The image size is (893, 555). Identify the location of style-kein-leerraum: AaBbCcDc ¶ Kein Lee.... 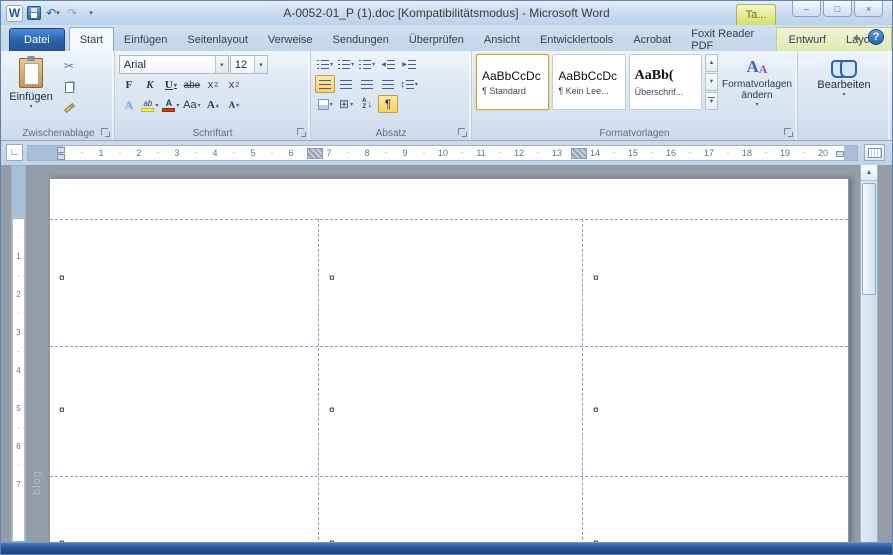
(589, 82).